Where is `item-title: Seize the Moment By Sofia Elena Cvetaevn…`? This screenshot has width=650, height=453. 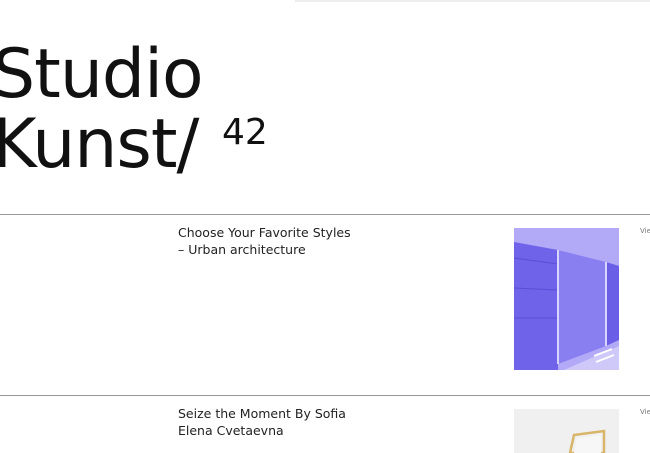
item-title: Seize the Moment By Sofia Elena Cvetaevn… is located at coordinates (262, 422).